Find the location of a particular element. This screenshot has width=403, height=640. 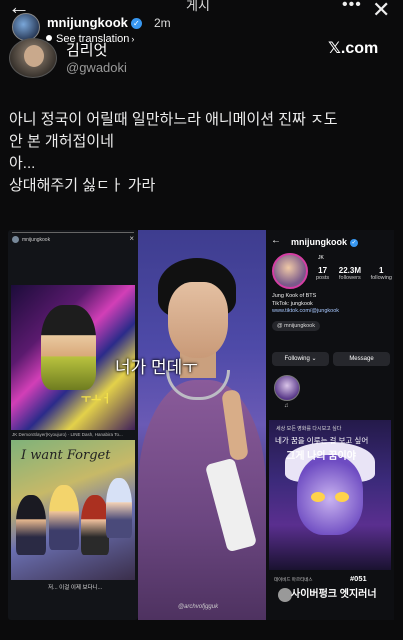

footer-small-text: 데이비드 마르티네스 is located at coordinates (293, 579).